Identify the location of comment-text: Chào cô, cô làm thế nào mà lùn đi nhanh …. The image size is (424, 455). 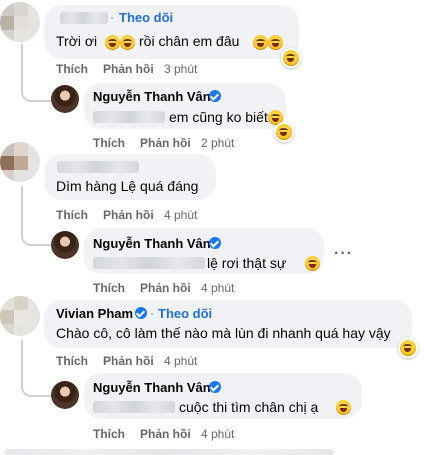
(223, 333).